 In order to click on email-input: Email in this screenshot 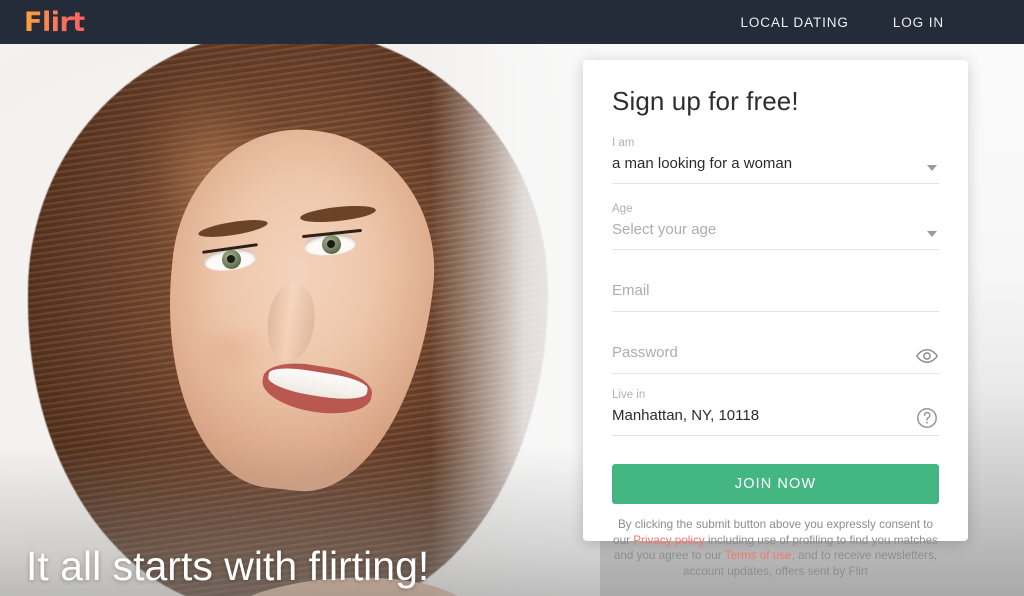, I will do `click(775, 294)`.